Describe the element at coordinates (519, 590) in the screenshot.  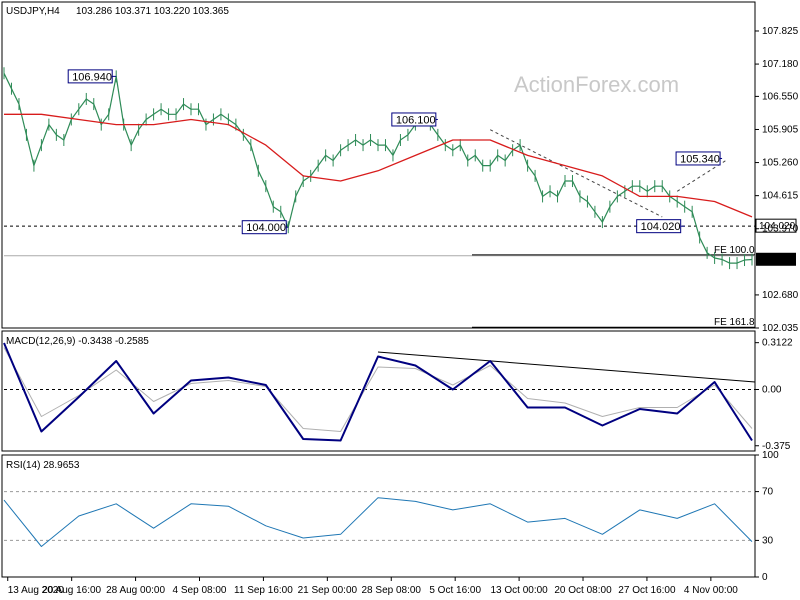
I see `x-tick-label: 13 Oct 00:00` at that location.